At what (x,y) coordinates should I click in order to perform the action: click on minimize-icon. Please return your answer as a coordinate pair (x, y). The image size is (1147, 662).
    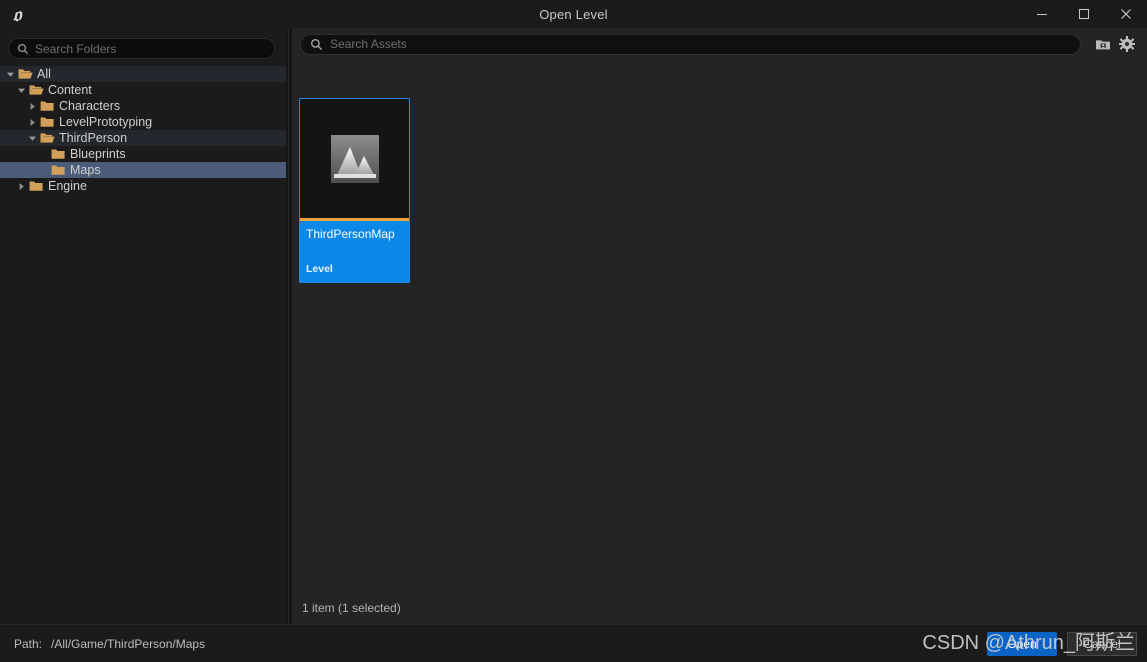
    Looking at the image, I should click on (1042, 14).